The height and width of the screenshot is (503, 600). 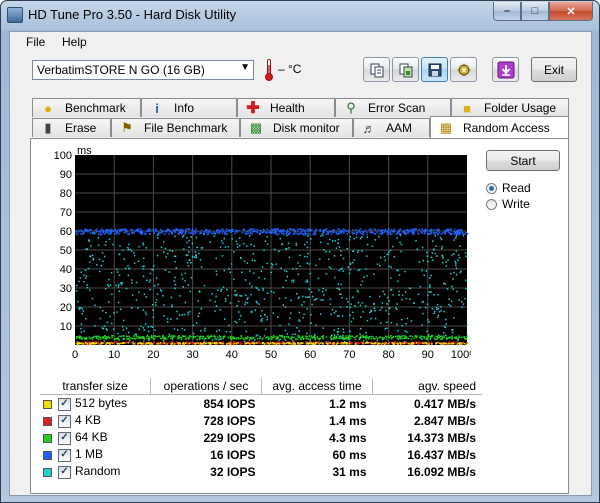 I want to click on minimize-icon: –, so click(x=507, y=11).